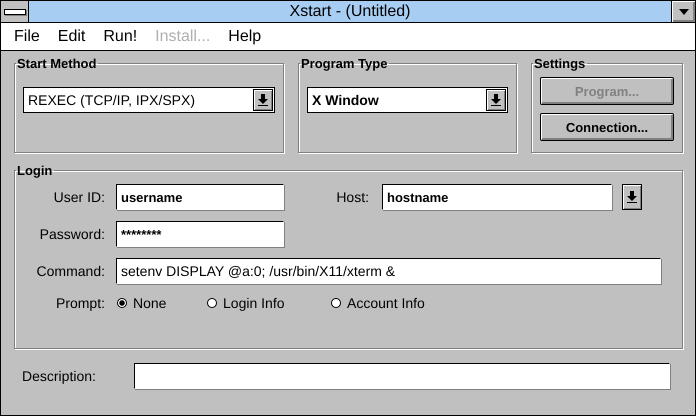 The width and height of the screenshot is (696, 416). I want to click on field-label: Password:, so click(71, 234).